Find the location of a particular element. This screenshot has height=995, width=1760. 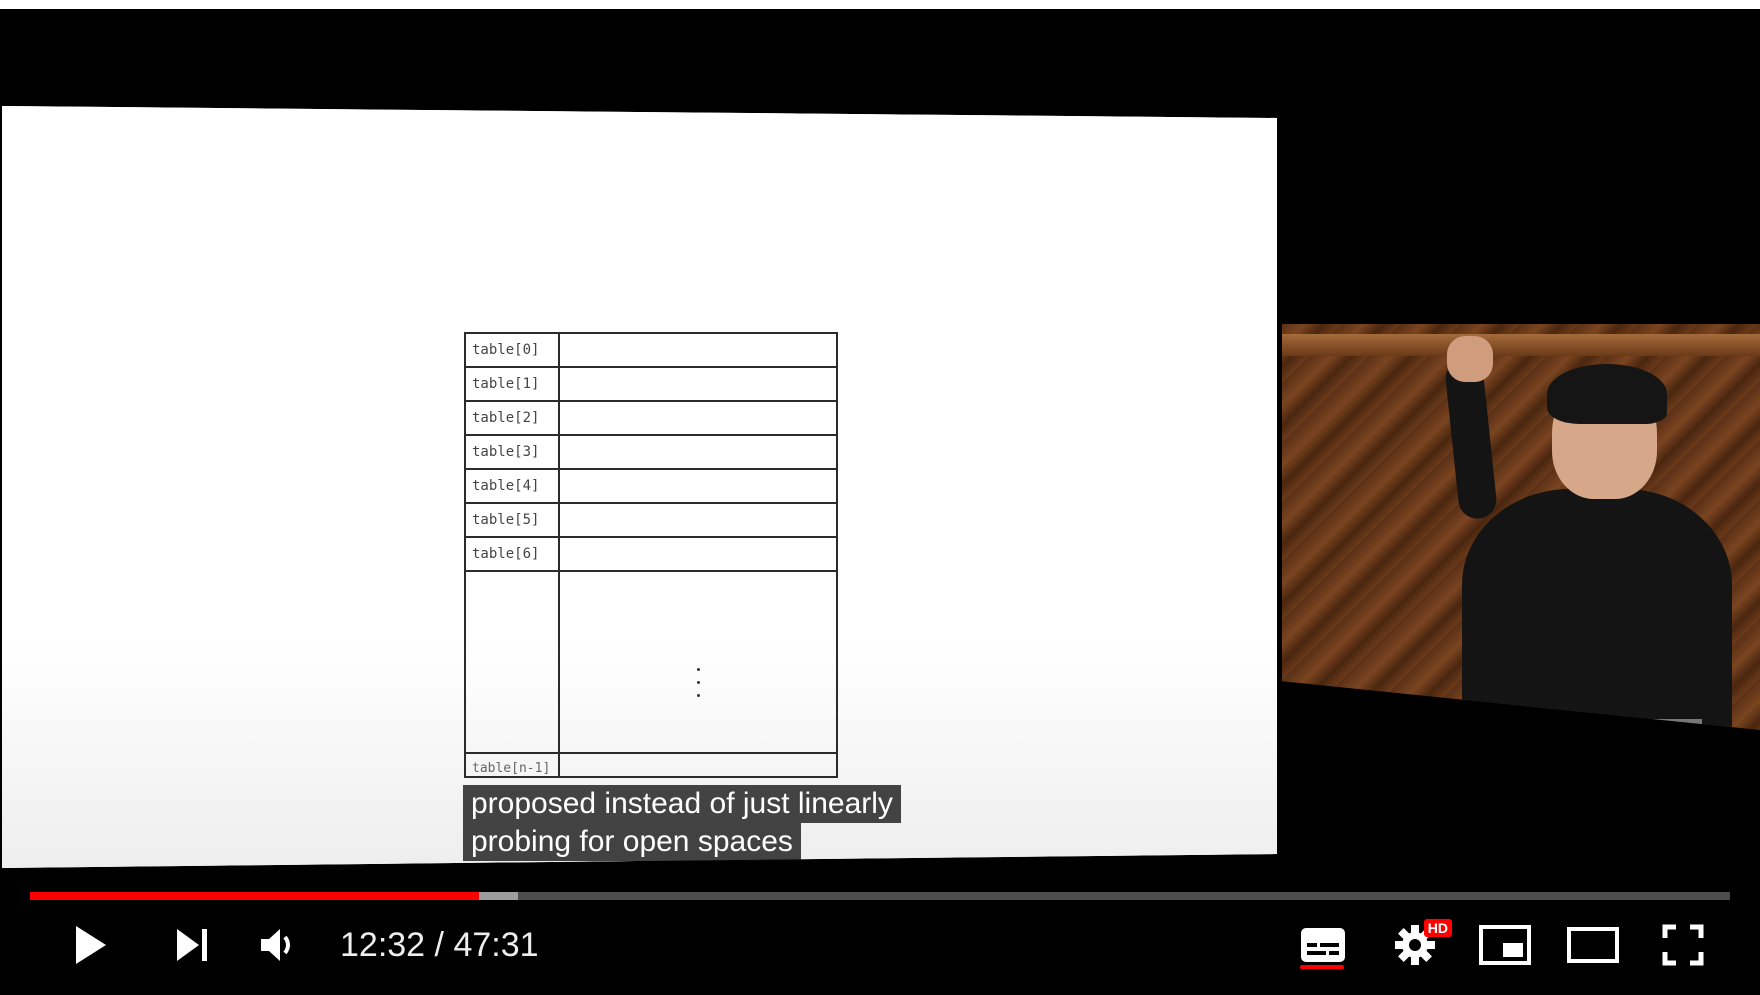

table-row: table[1] is located at coordinates (651, 384).